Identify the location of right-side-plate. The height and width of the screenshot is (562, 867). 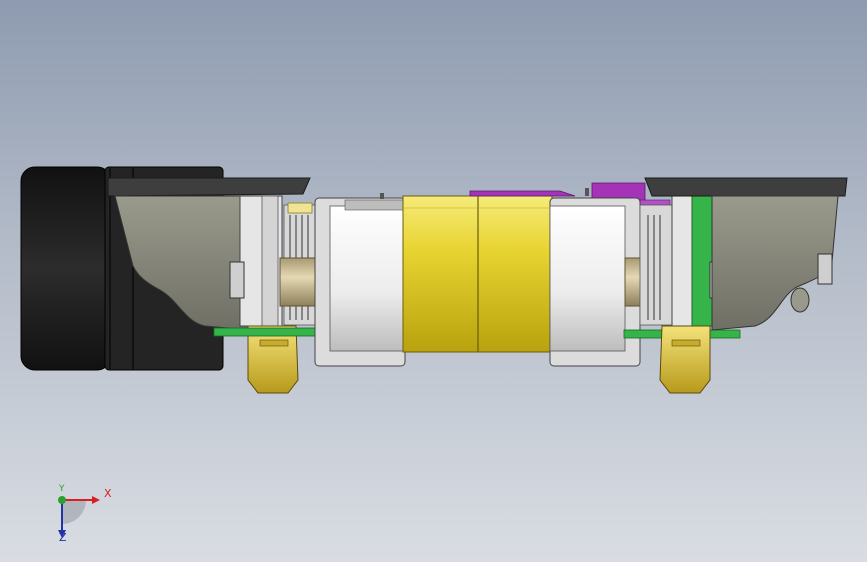
(683, 261).